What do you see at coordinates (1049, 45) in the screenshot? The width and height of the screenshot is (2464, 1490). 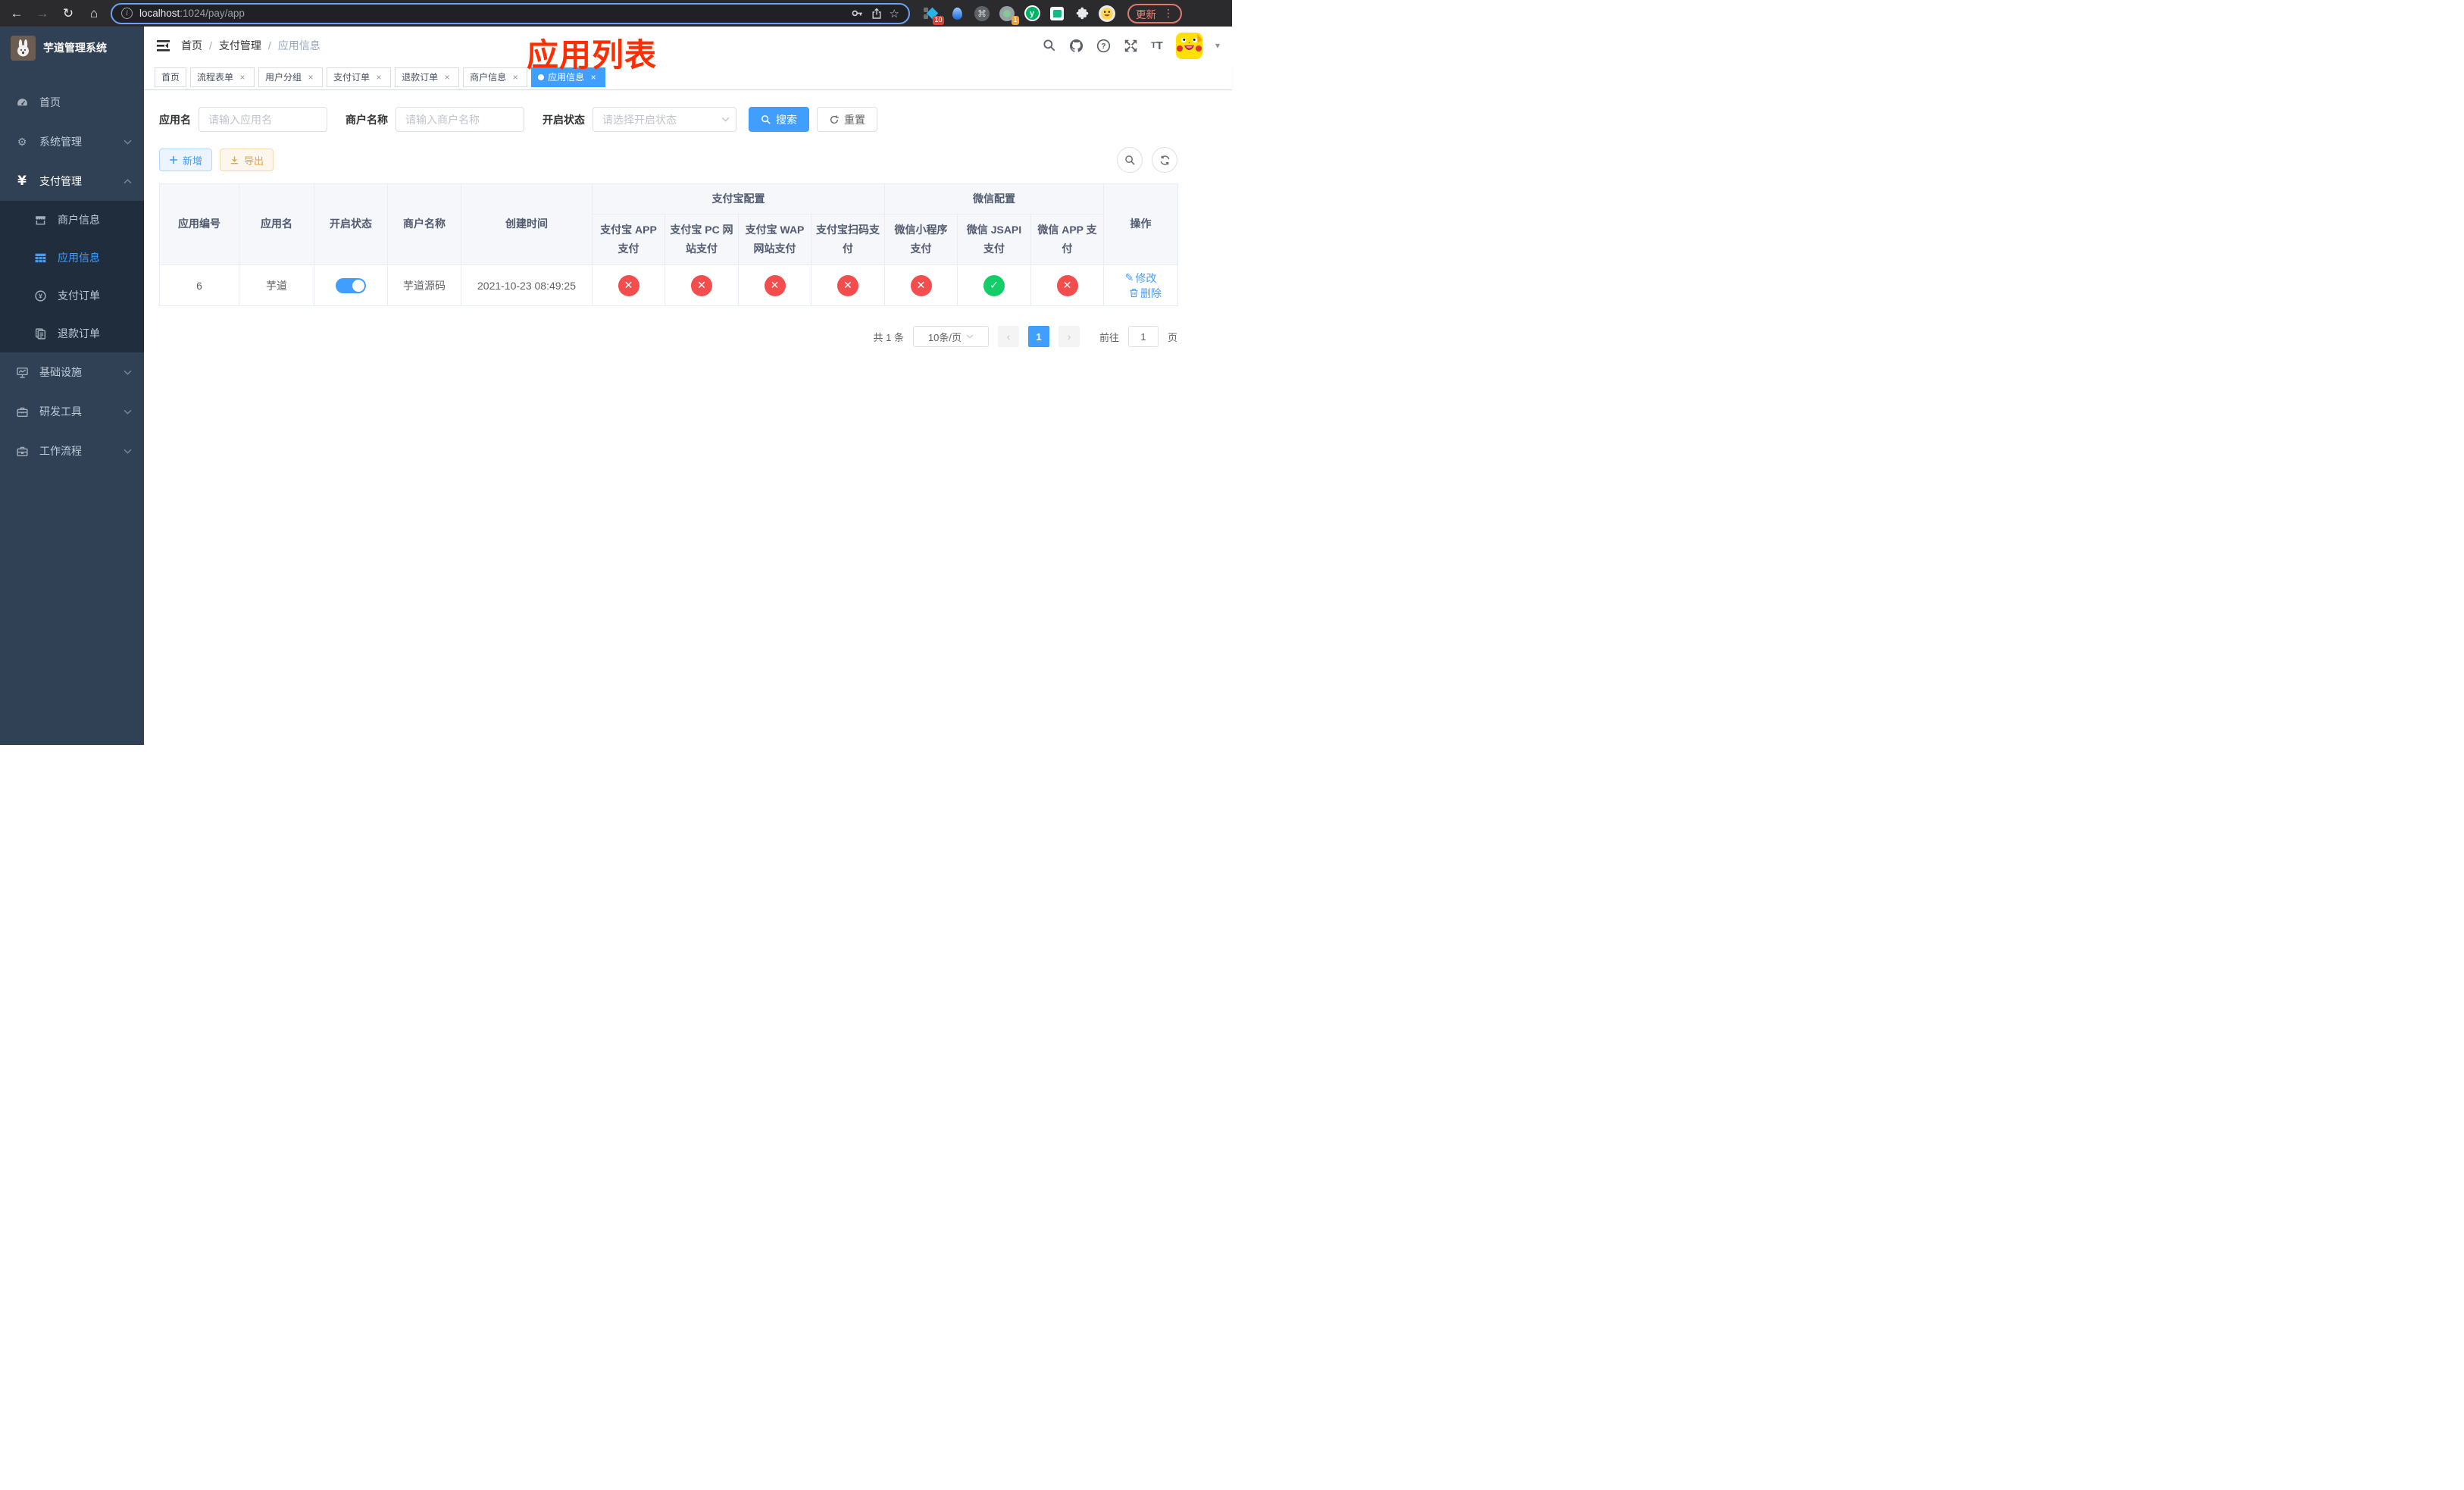 I see `header-search-icon` at bounding box center [1049, 45].